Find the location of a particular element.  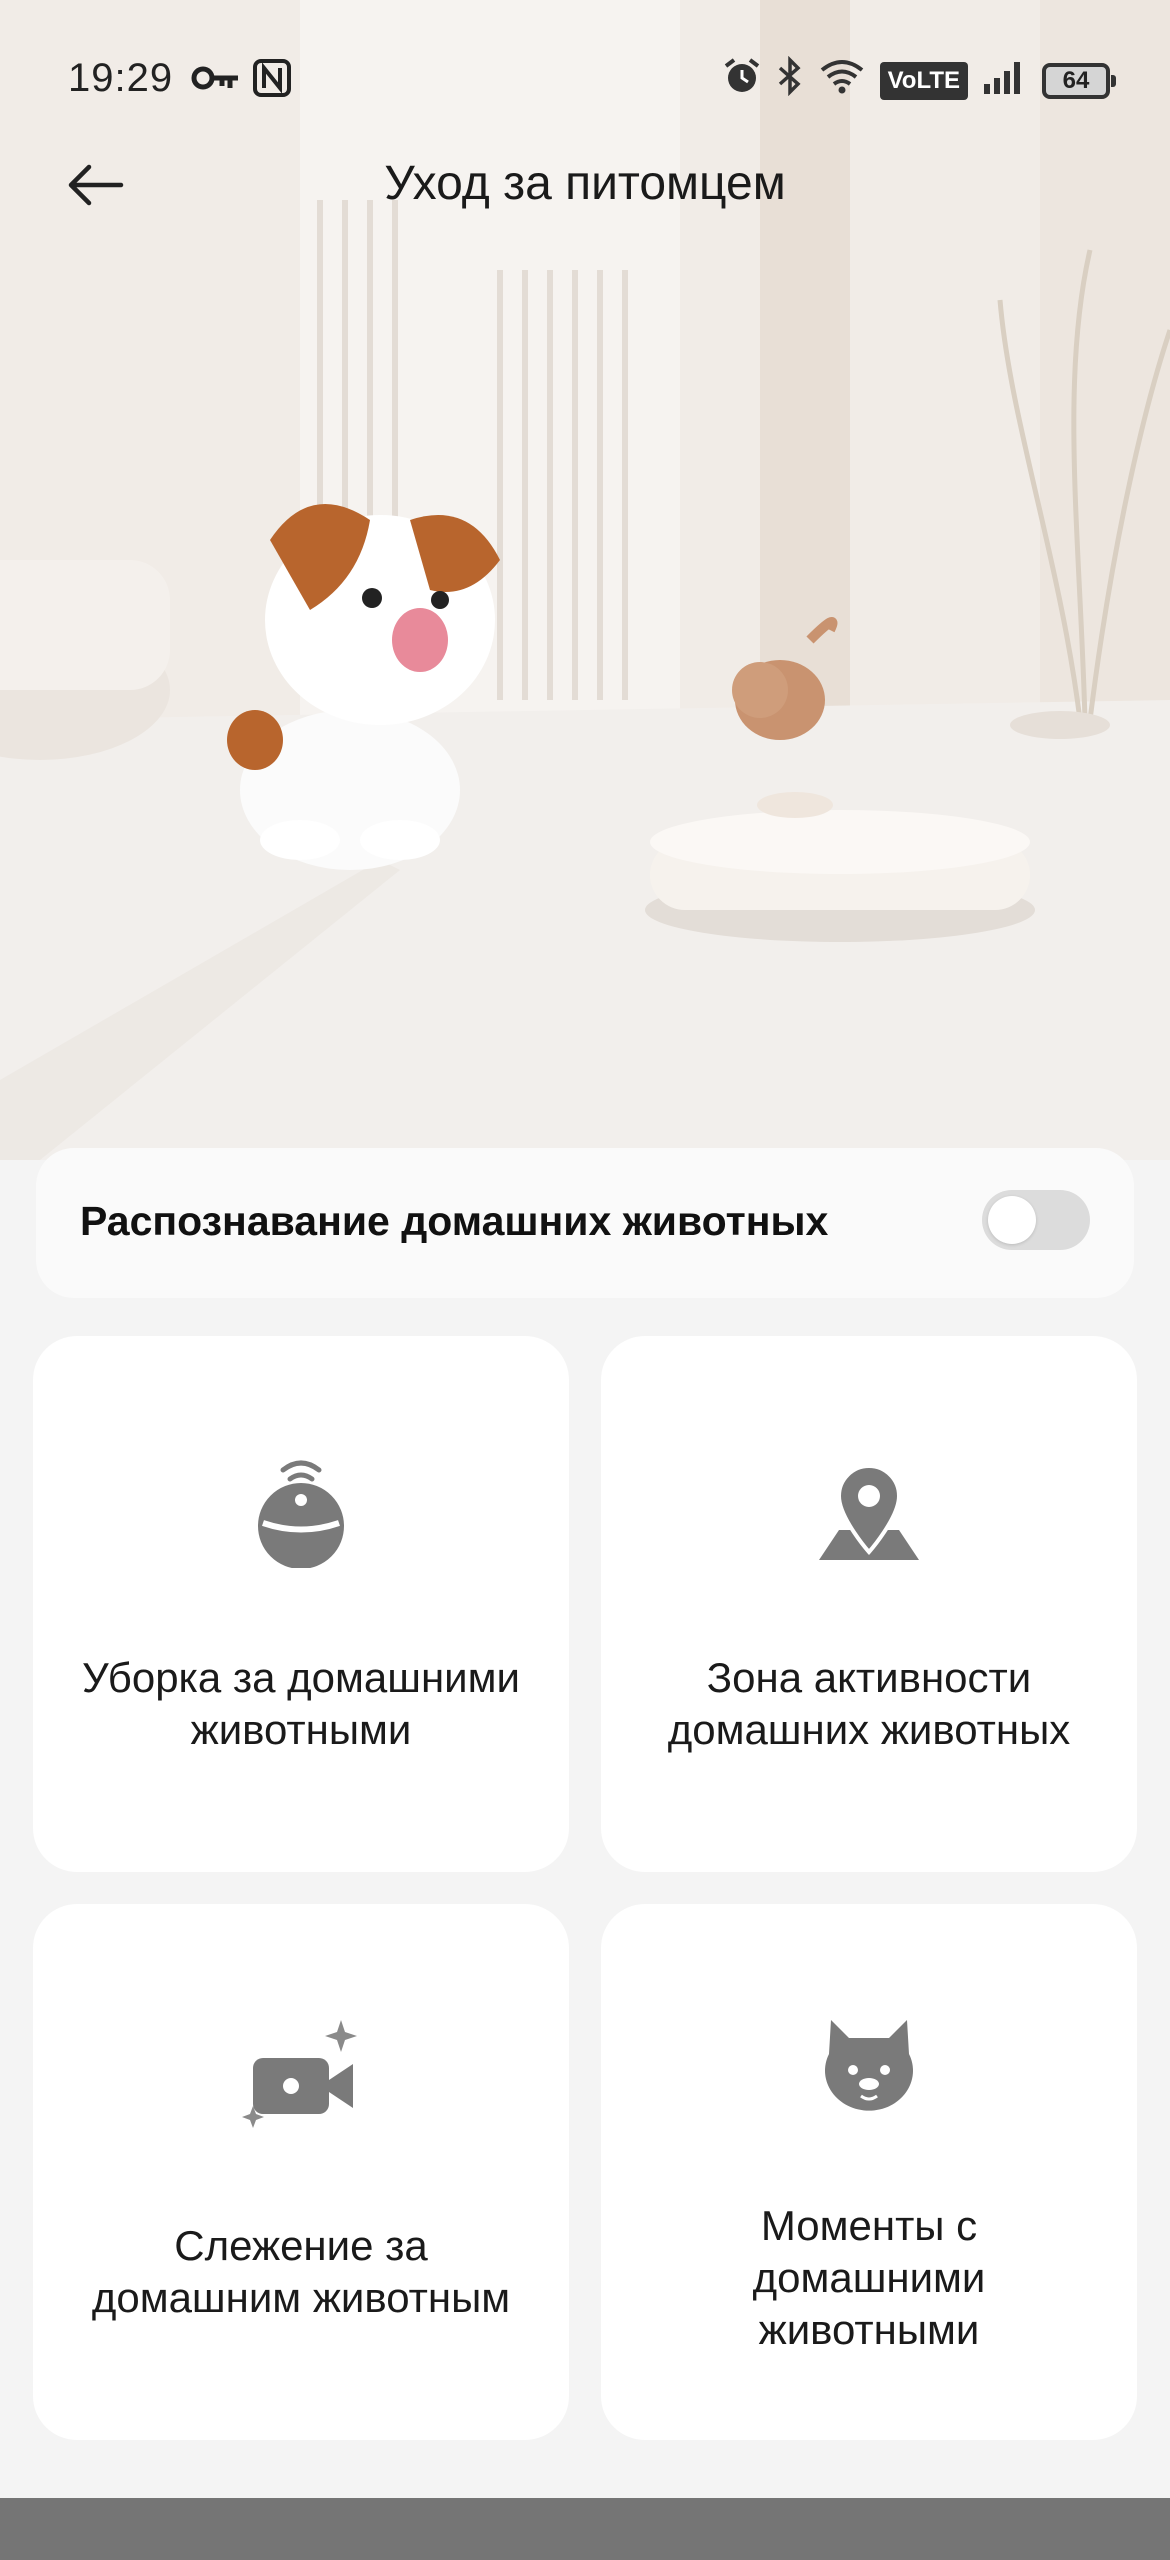

pet-recognition-card: Распознавание домашних животных is located at coordinates (585, 1223).